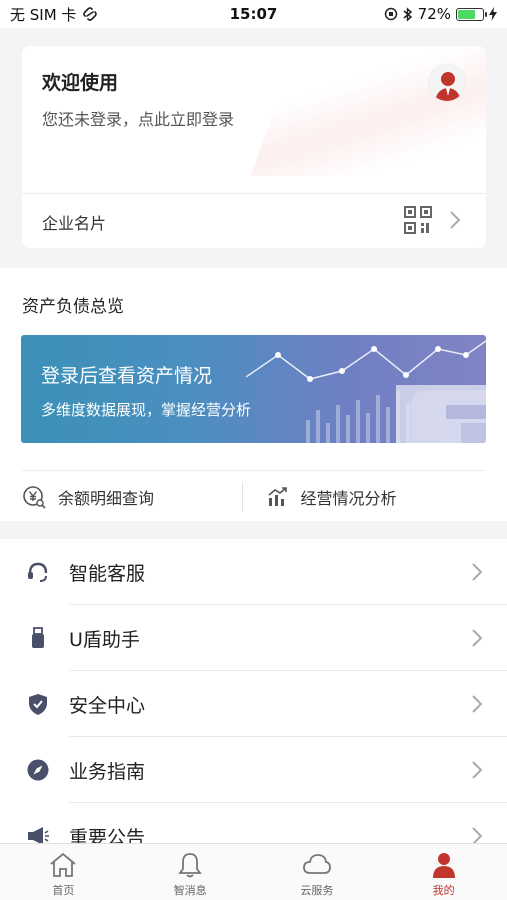 The height and width of the screenshot is (900, 507). I want to click on business-analysis-link: 经营情况分析, so click(365, 496).